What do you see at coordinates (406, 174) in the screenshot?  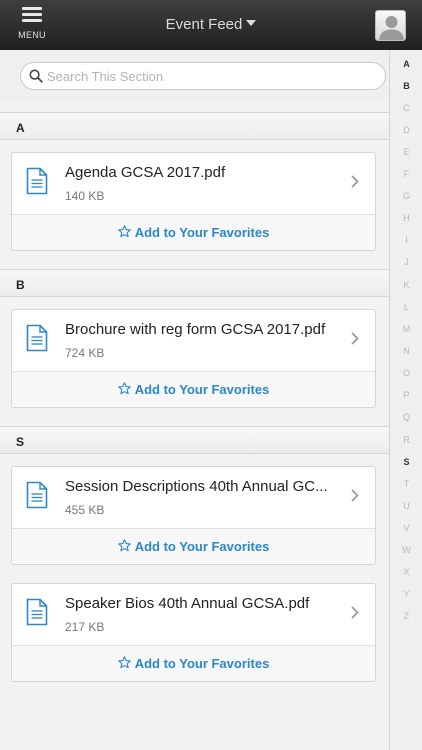 I see `index-letter-f: F` at bounding box center [406, 174].